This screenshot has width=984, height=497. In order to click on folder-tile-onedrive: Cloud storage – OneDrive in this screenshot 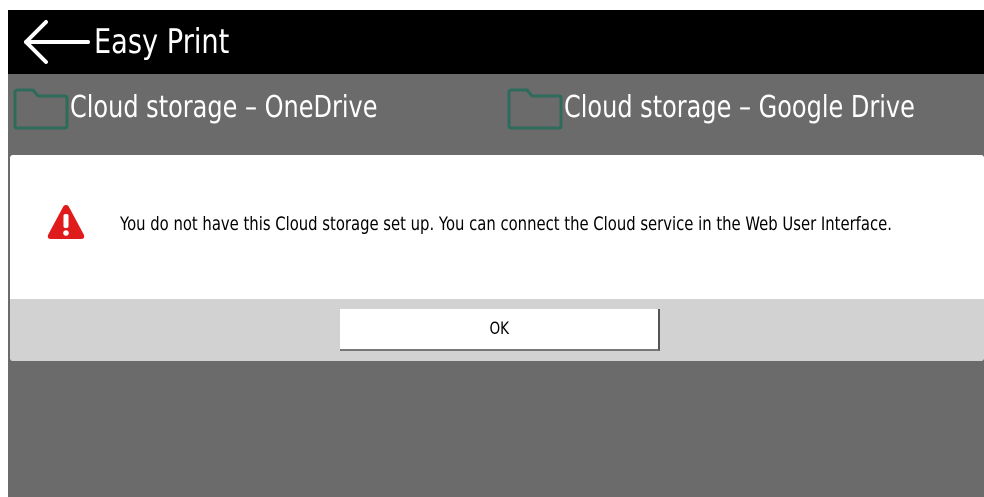, I will do `click(253, 114)`.